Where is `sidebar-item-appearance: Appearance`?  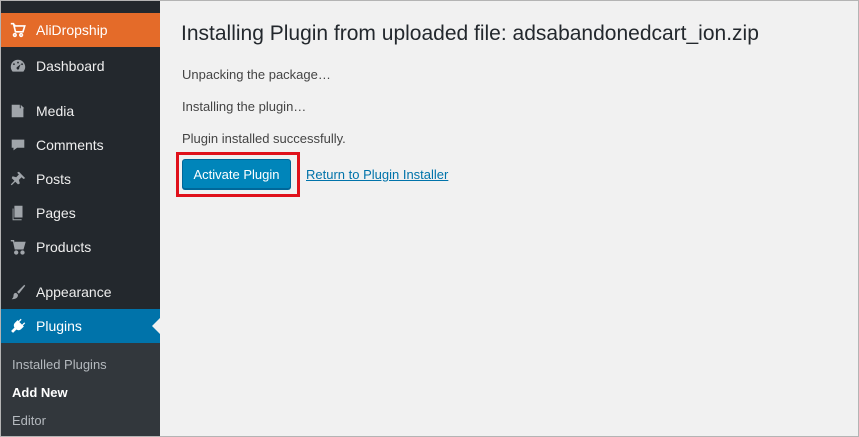 sidebar-item-appearance: Appearance is located at coordinates (80, 292).